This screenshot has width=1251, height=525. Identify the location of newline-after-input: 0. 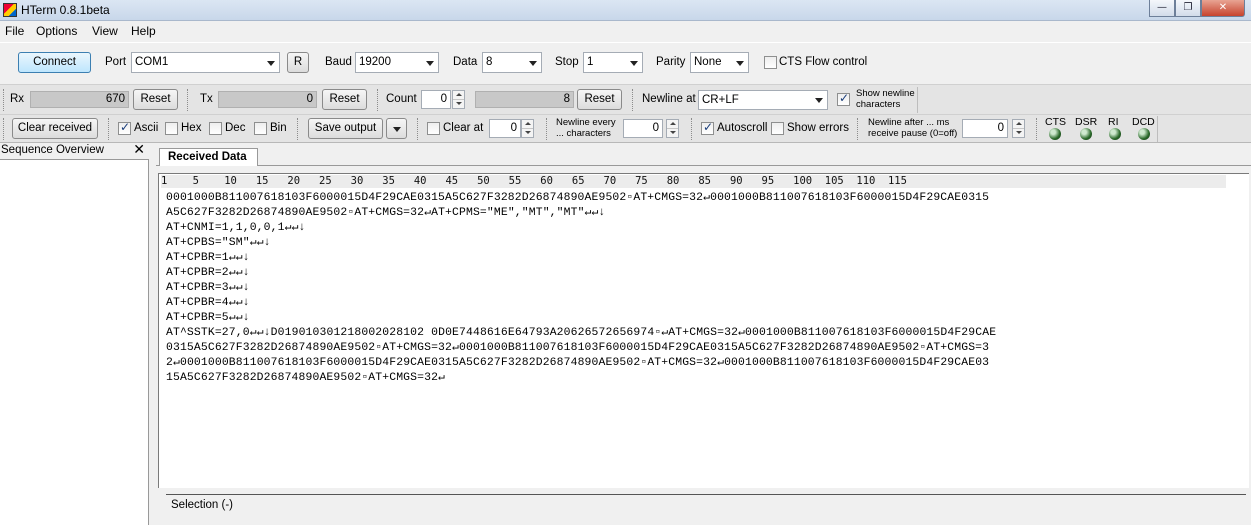
(985, 128).